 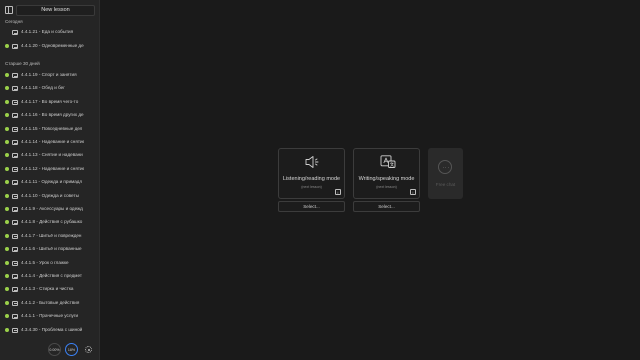 I want to click on card-title: Writing/speaking mode, so click(x=386, y=179).